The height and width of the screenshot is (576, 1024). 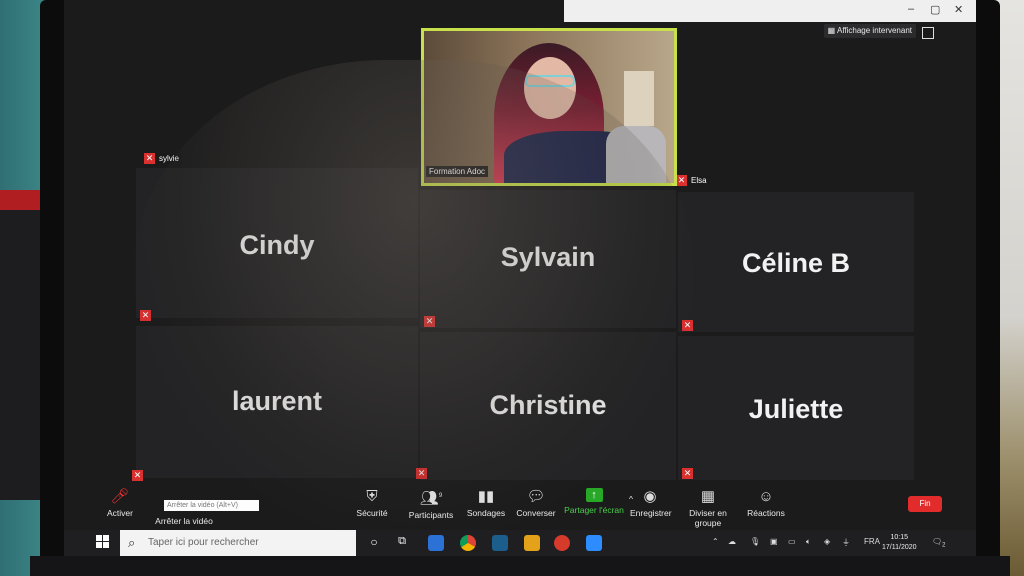 I want to click on participant-name: Juliette, so click(x=796, y=409).